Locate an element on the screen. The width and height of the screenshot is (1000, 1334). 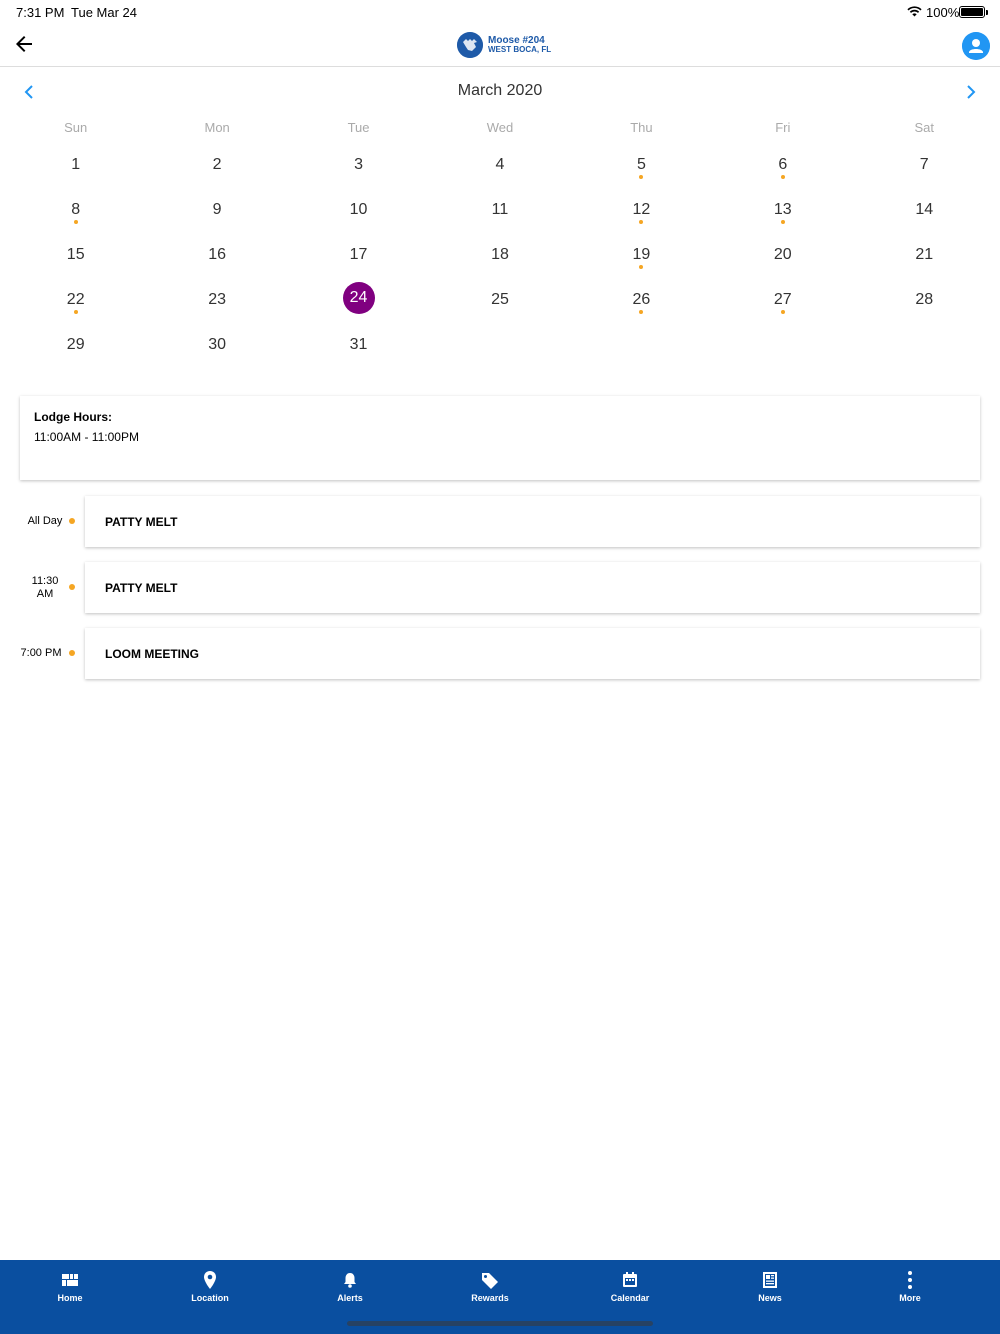
calendar-day: 20 is located at coordinates (782, 257).